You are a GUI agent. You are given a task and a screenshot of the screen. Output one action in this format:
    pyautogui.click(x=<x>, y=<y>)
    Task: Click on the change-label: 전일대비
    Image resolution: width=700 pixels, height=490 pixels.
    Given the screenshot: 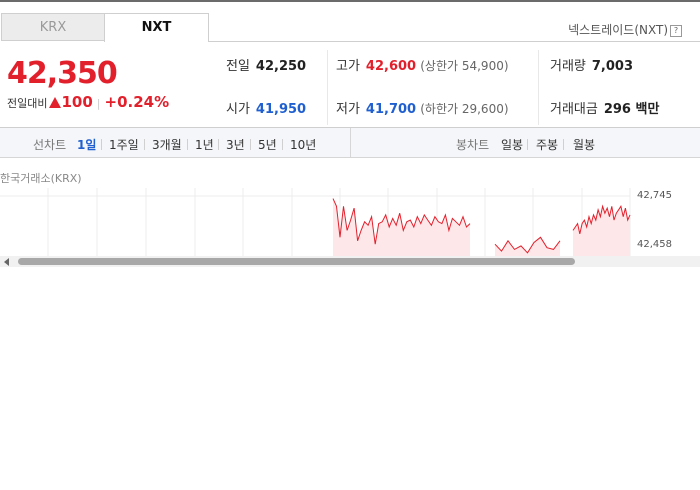 What is the action you would take?
    pyautogui.click(x=27, y=103)
    